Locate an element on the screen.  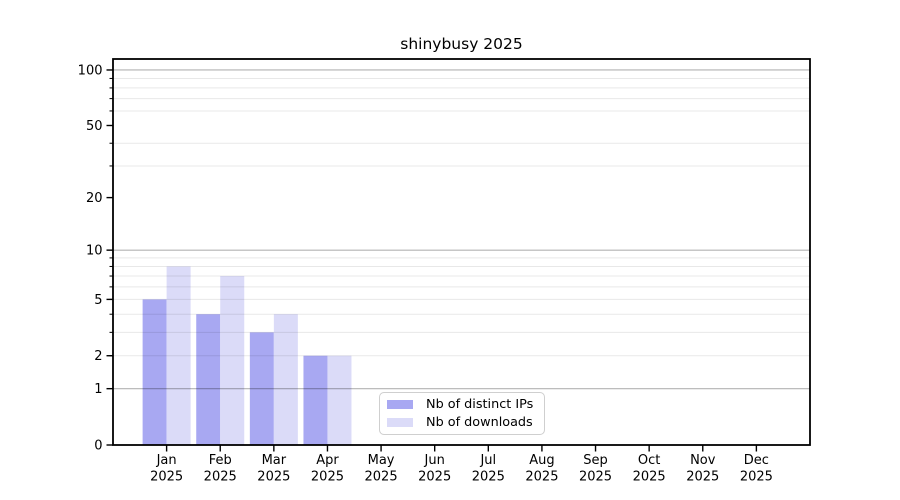
y-tick-label-1: 1 is located at coordinates (98, 389).